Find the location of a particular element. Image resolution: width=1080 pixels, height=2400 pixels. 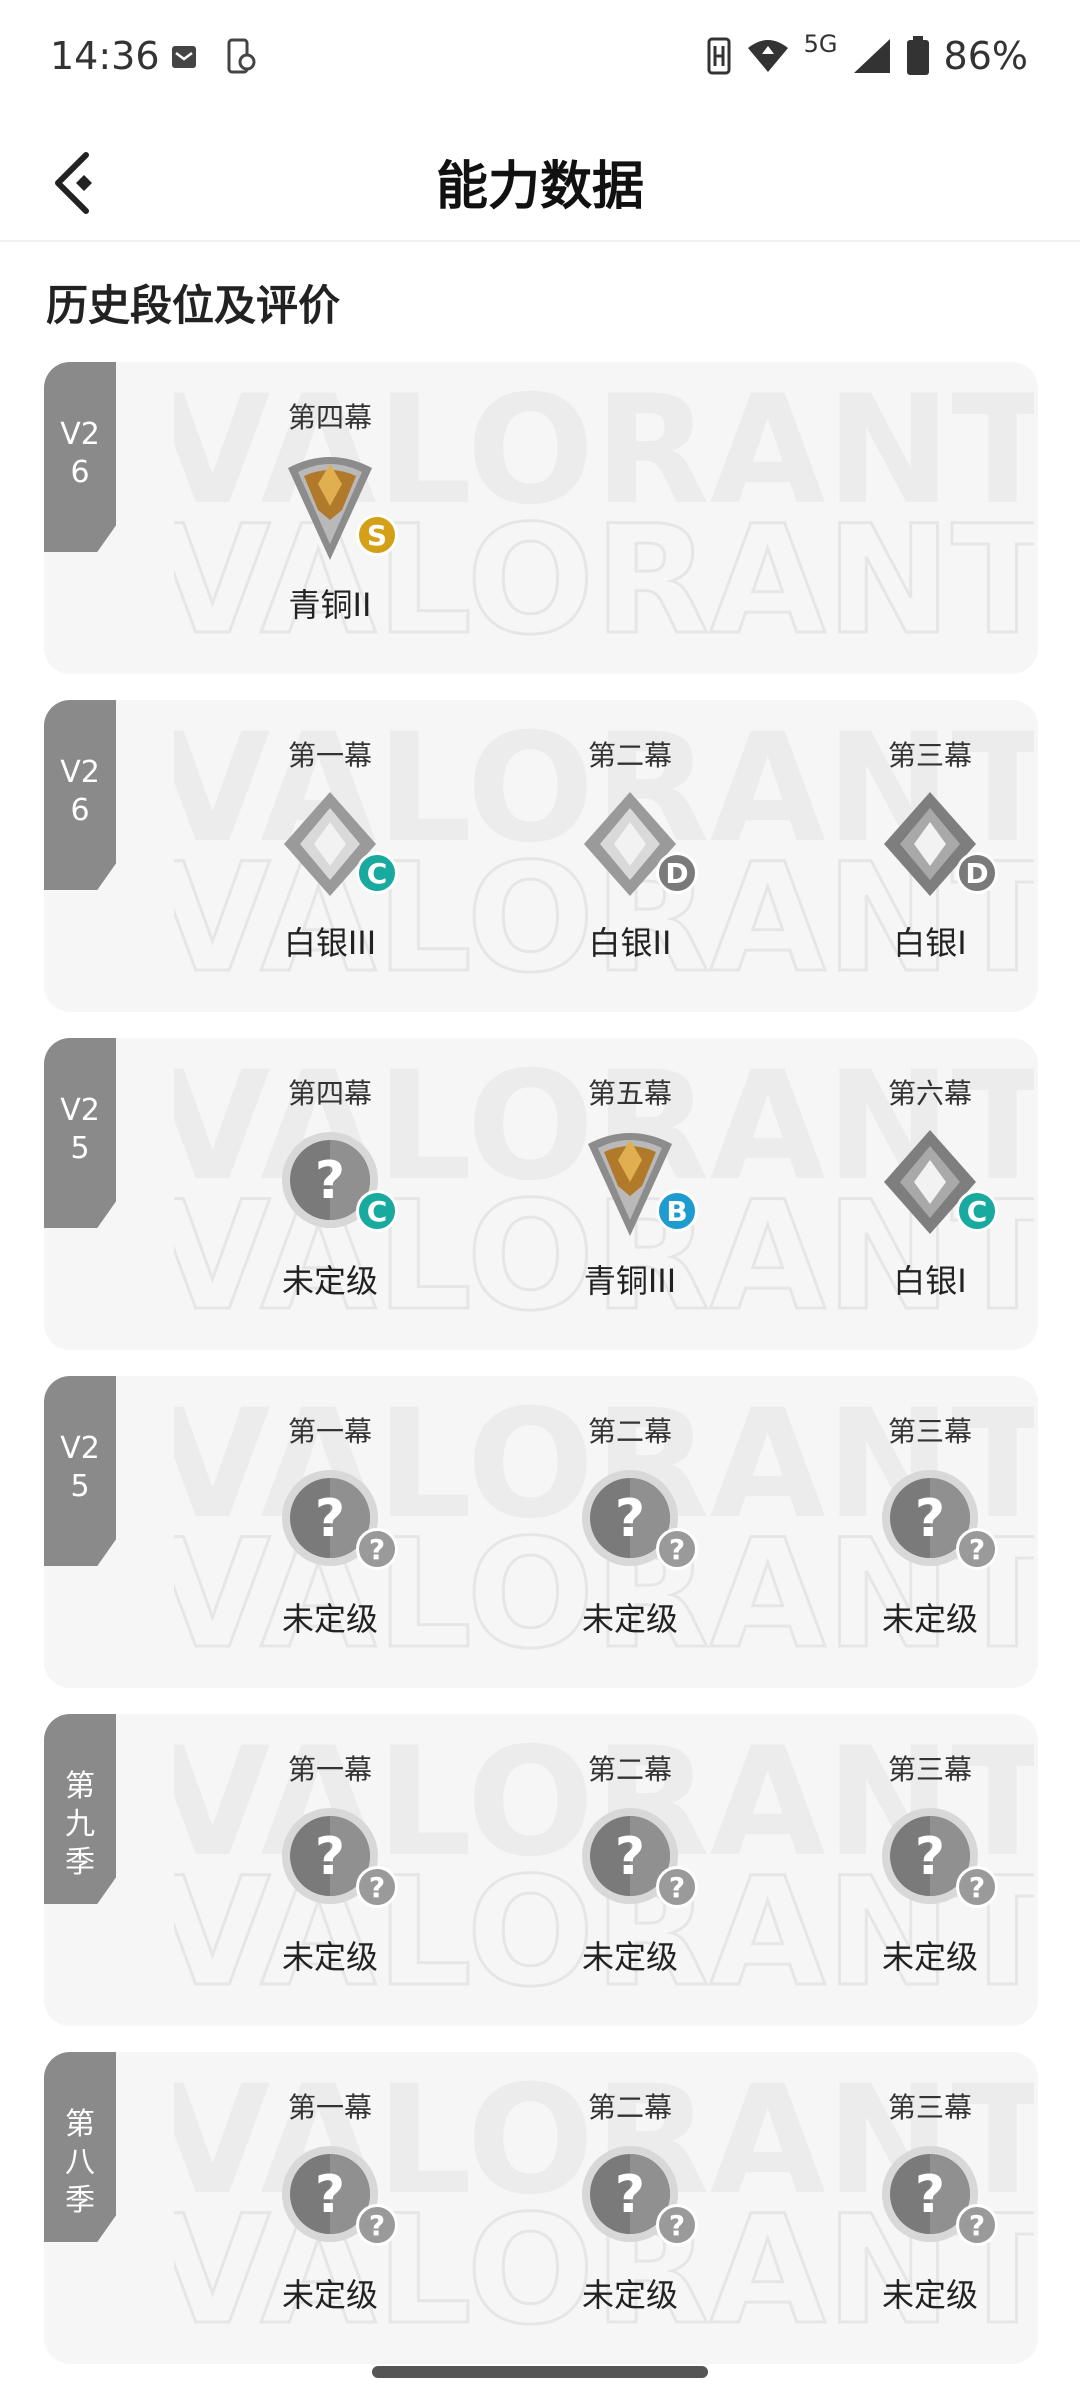

status-right: 5G 86% is located at coordinates (867, 54).